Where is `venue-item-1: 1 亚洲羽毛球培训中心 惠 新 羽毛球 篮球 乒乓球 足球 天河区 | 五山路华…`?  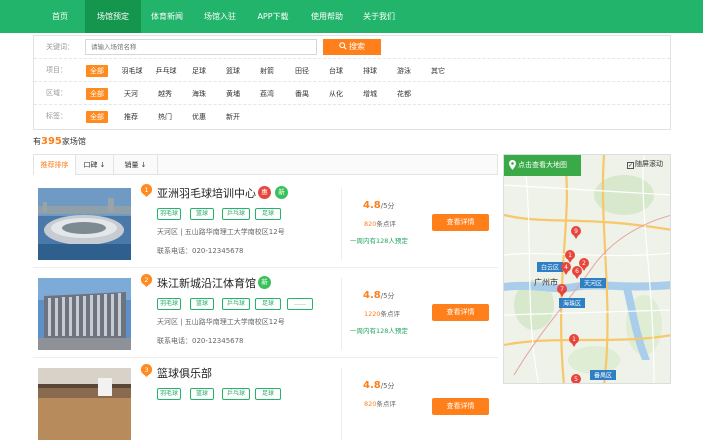 venue-item-1: 1 亚洲羽毛球培训中心 惠 新 羽毛球 篮球 乒乓球 足球 天河区 | 五山路华… is located at coordinates (265, 224).